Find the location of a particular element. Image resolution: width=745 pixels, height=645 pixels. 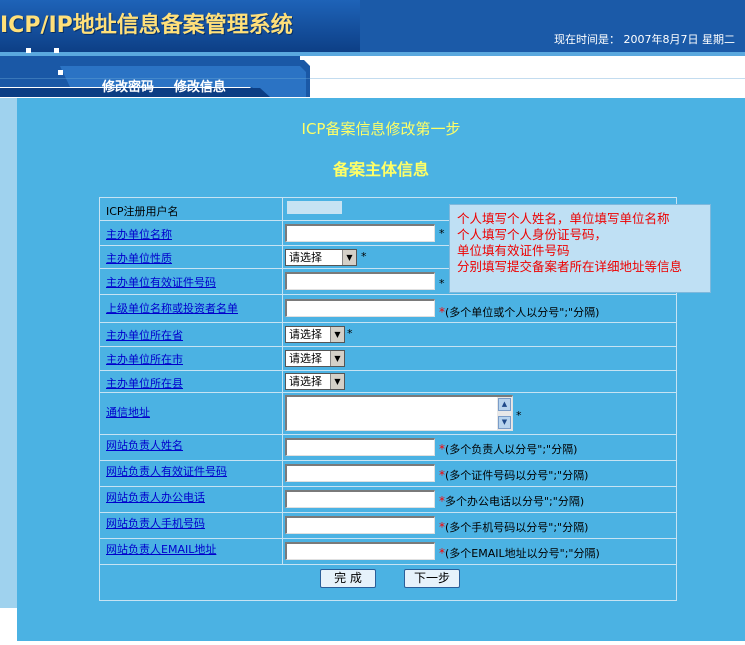

office-phone-hint: *多个办公电话以分号";"分隔) is located at coordinates (512, 501).